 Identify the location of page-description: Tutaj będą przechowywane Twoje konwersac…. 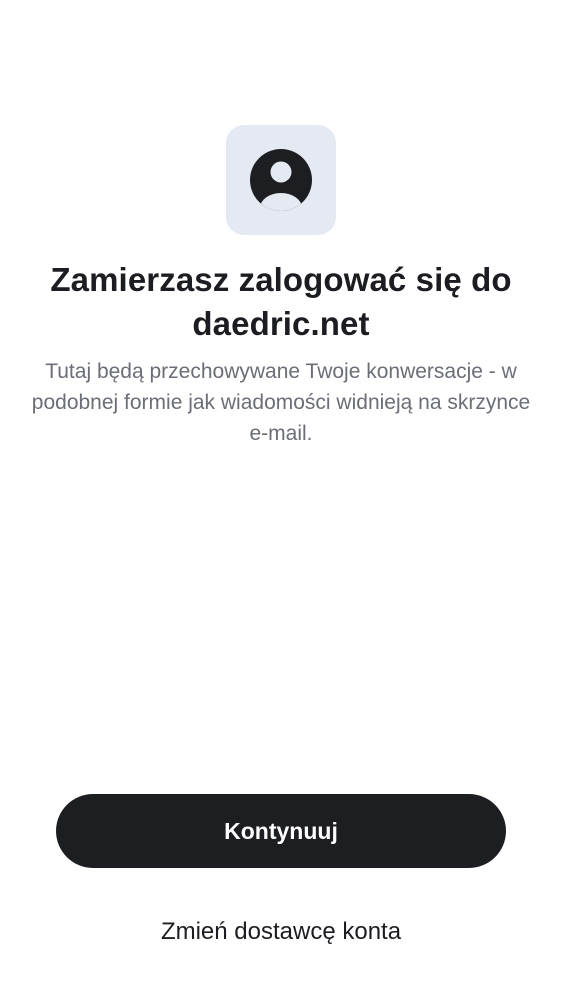
(281, 402).